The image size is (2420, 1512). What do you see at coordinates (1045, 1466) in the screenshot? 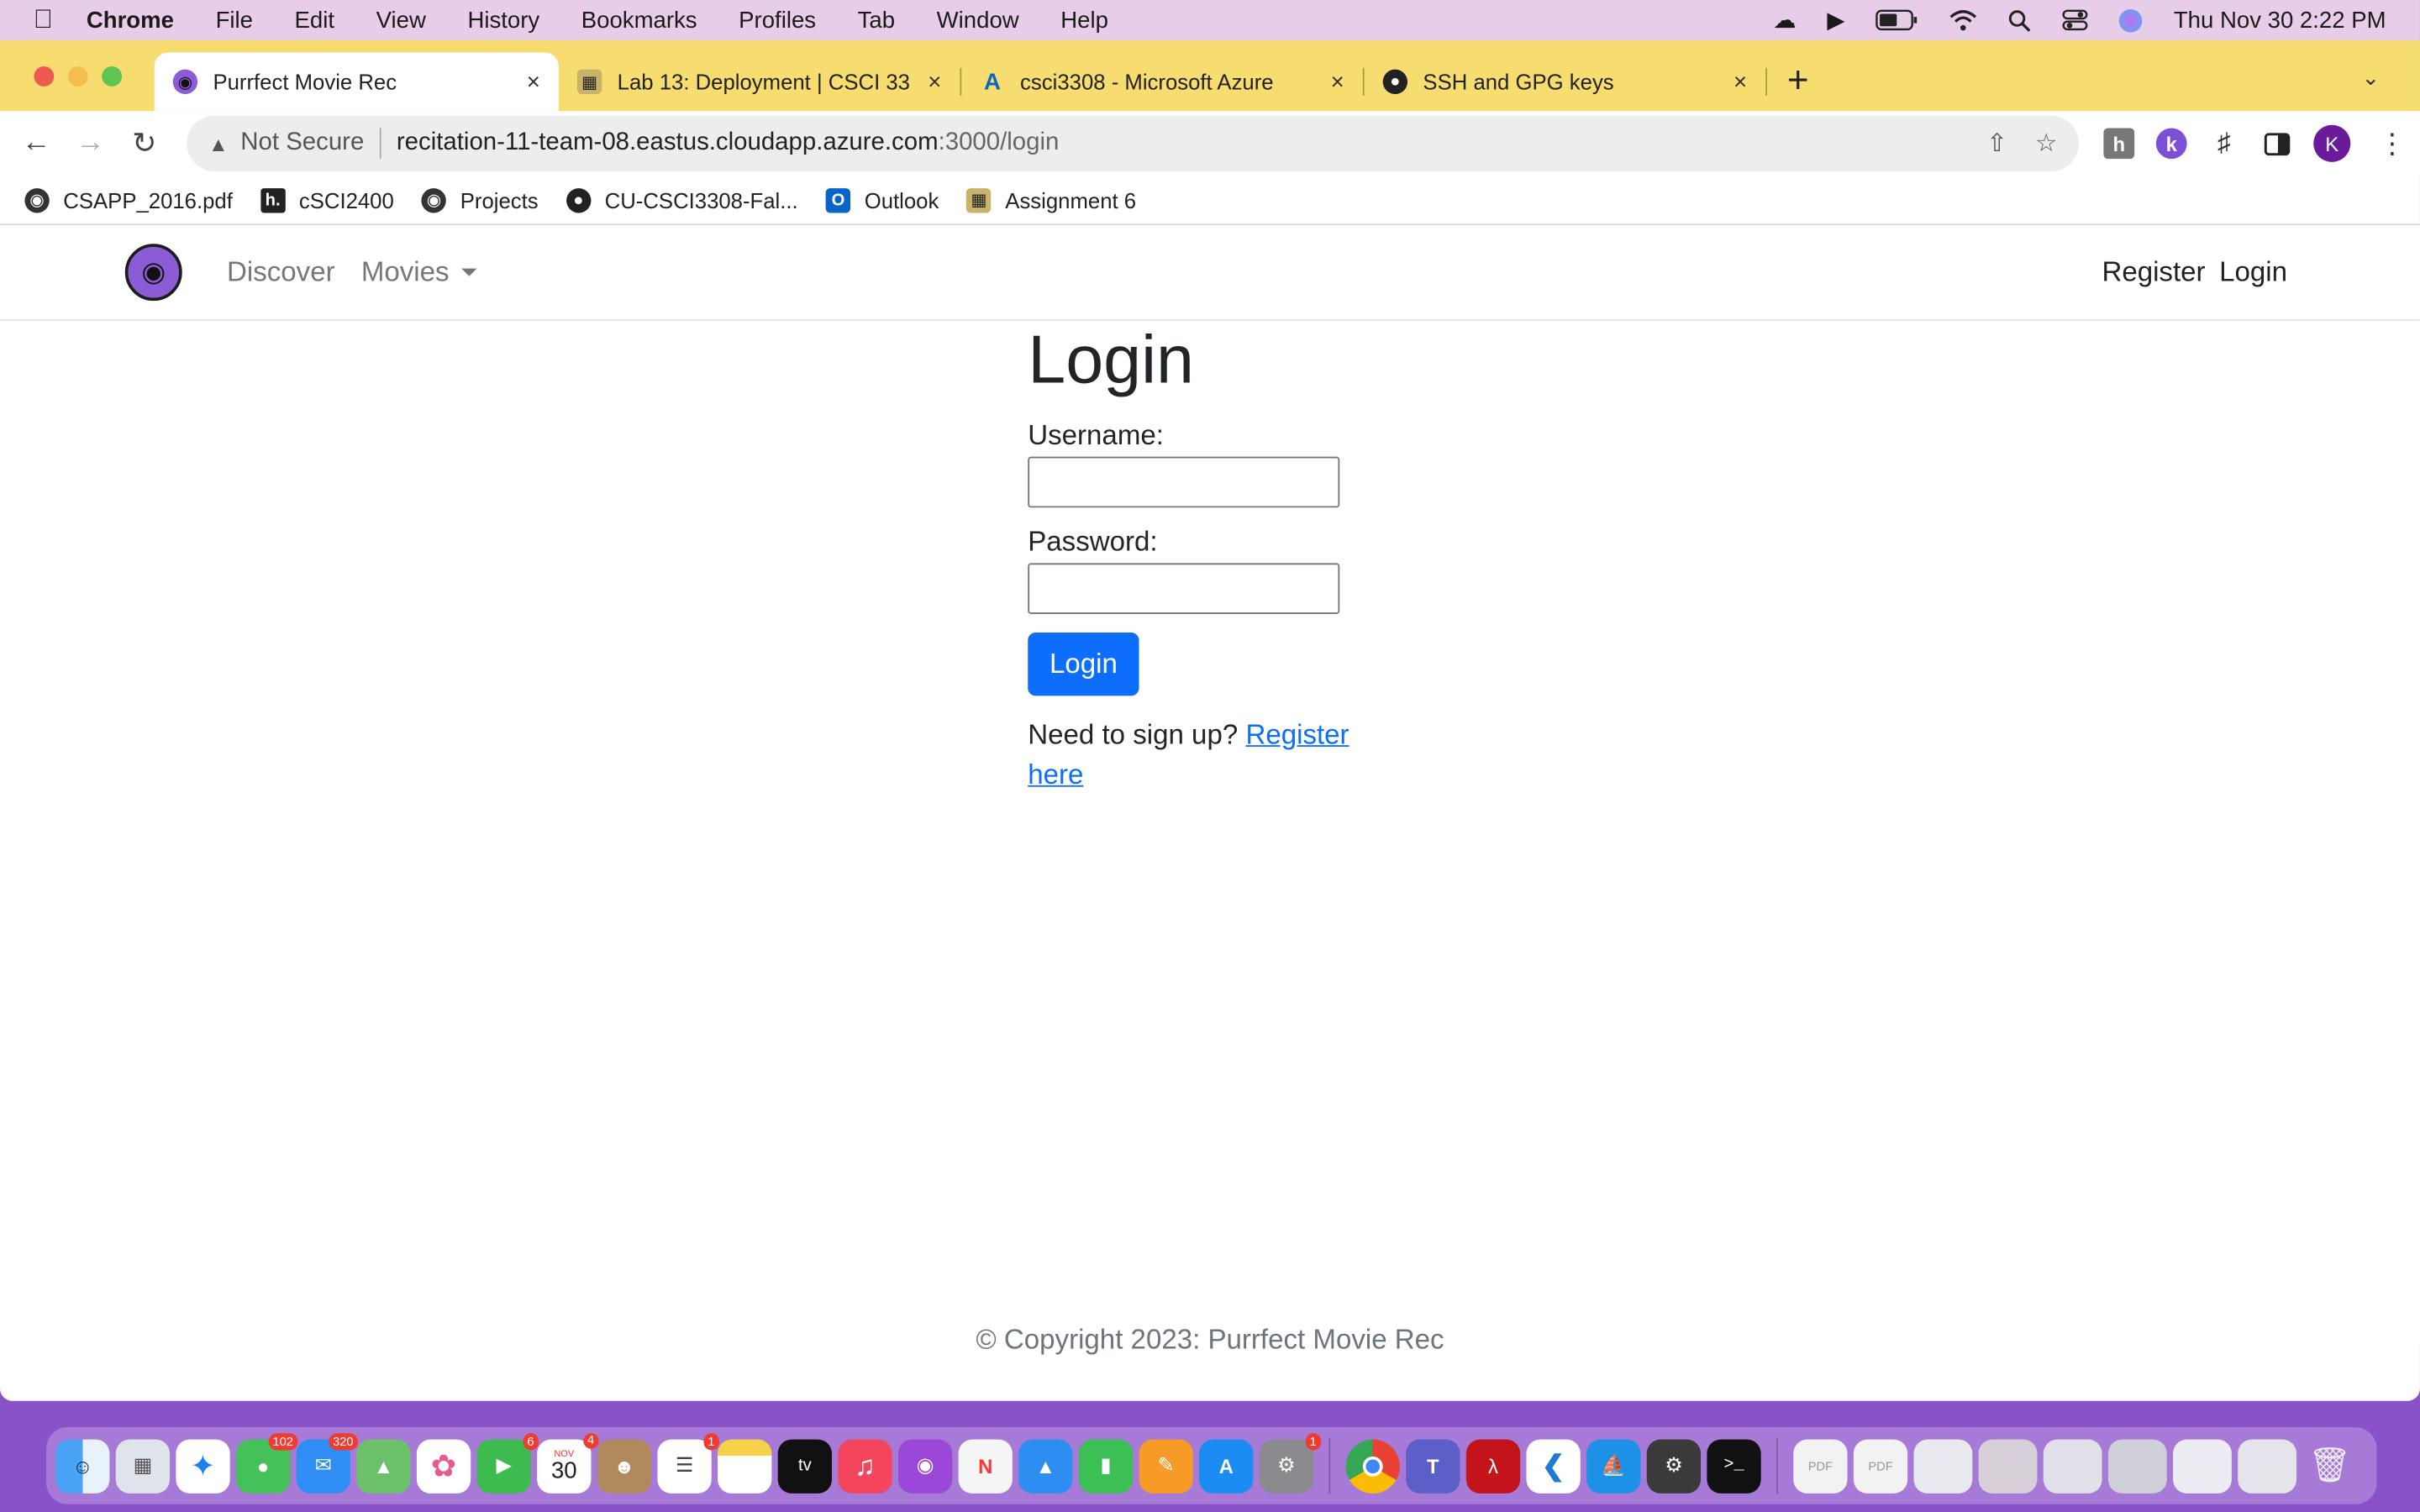
I see `keynote-icon: ▲` at bounding box center [1045, 1466].